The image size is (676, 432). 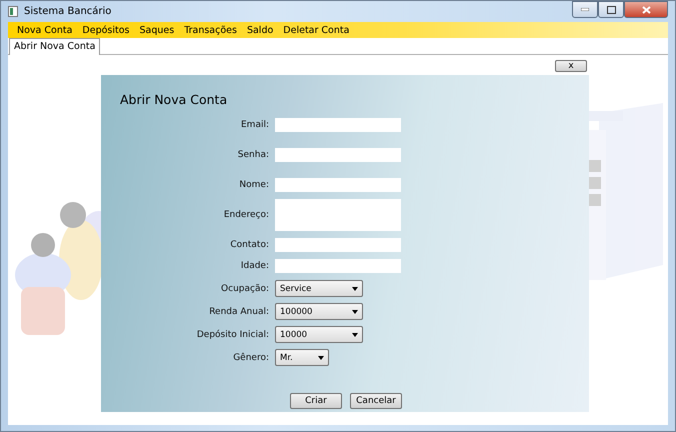 I want to click on field-label: Nome:, so click(x=253, y=185).